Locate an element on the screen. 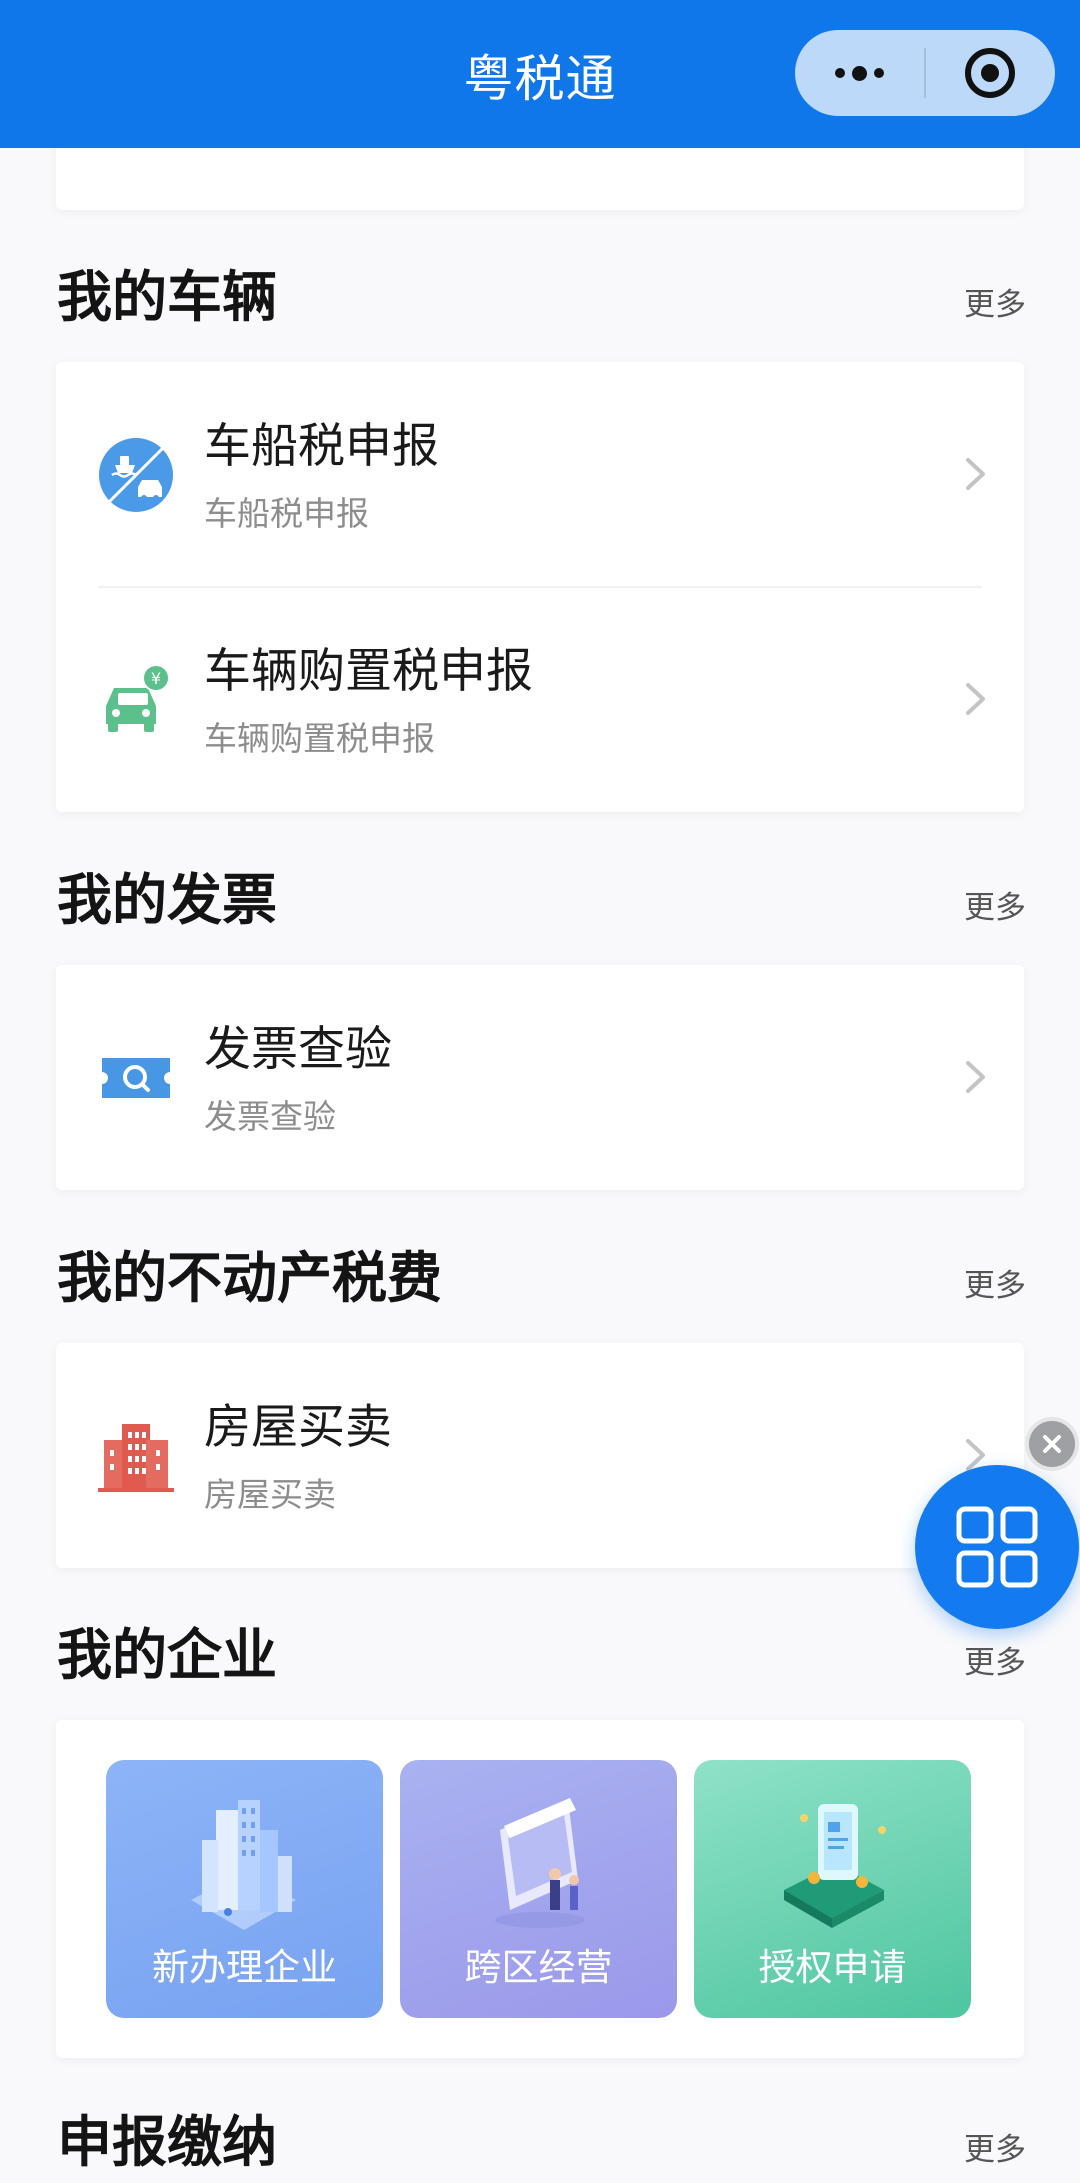 Image resolution: width=1080 pixels, height=2183 pixels. real-estate-card: 房屋买卖 房屋买卖 is located at coordinates (540, 1455).